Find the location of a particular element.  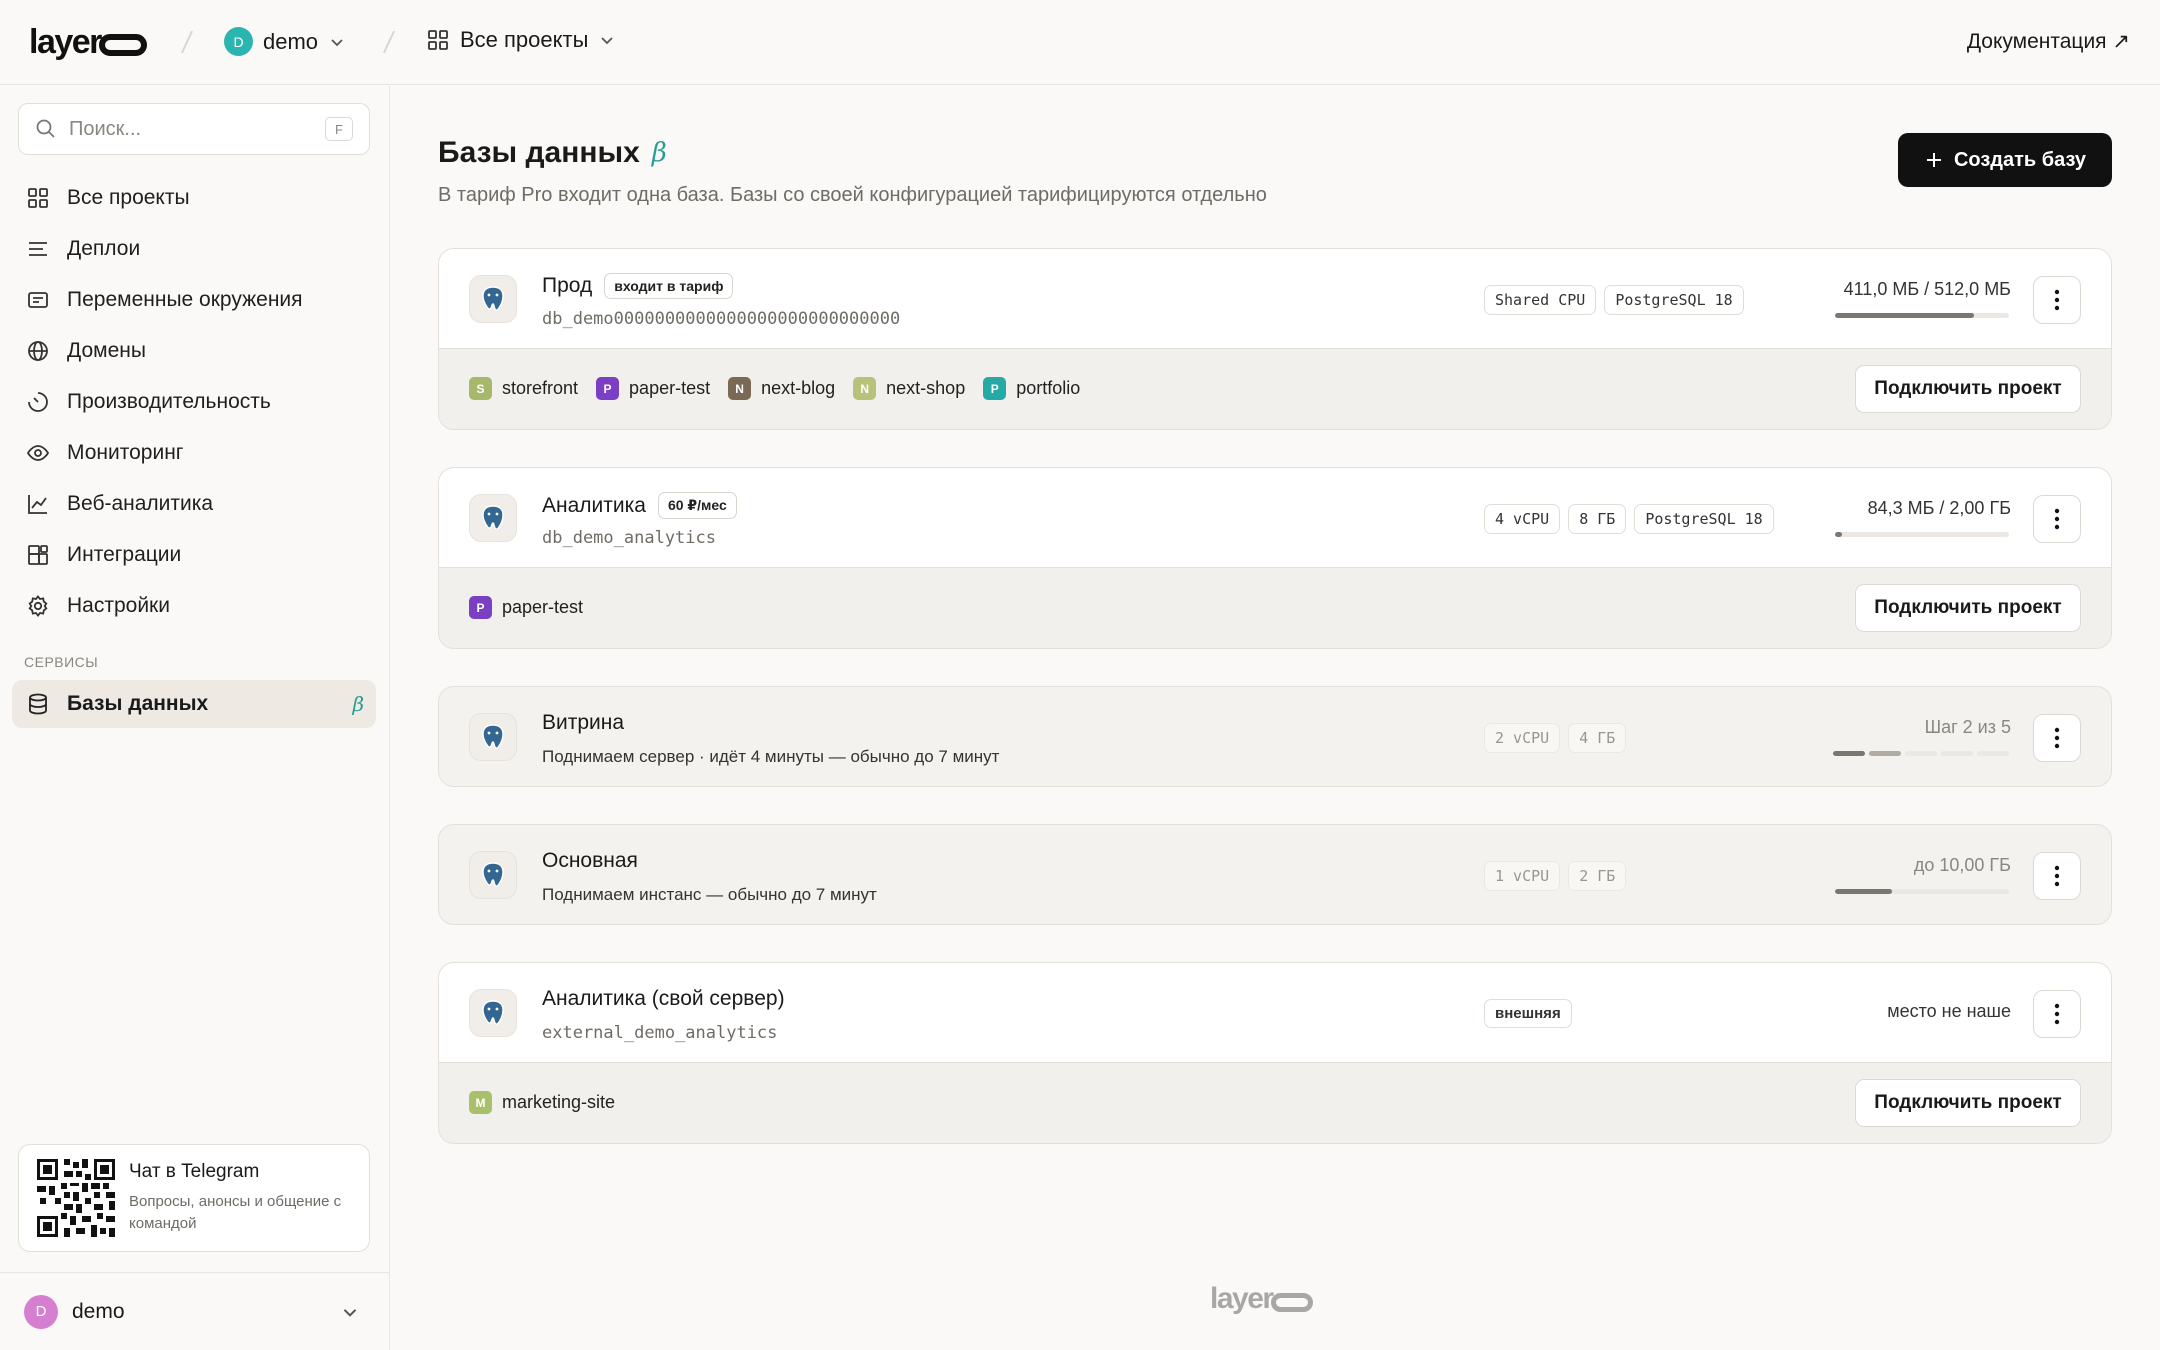

sidebar-item-label: Мониторинг is located at coordinates (125, 452).